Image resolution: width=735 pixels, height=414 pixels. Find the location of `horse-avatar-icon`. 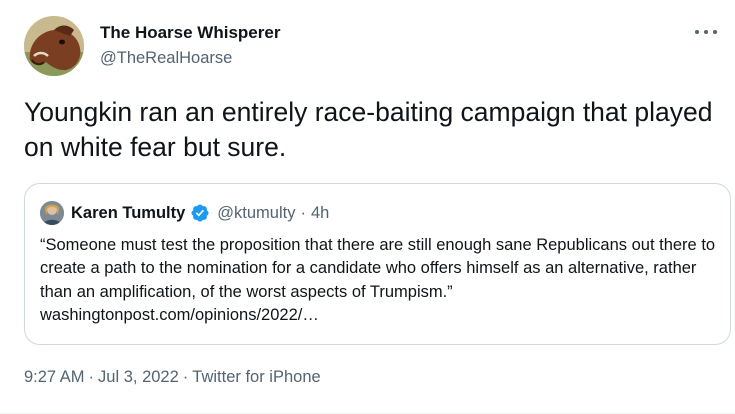

horse-avatar-icon is located at coordinates (54, 46).